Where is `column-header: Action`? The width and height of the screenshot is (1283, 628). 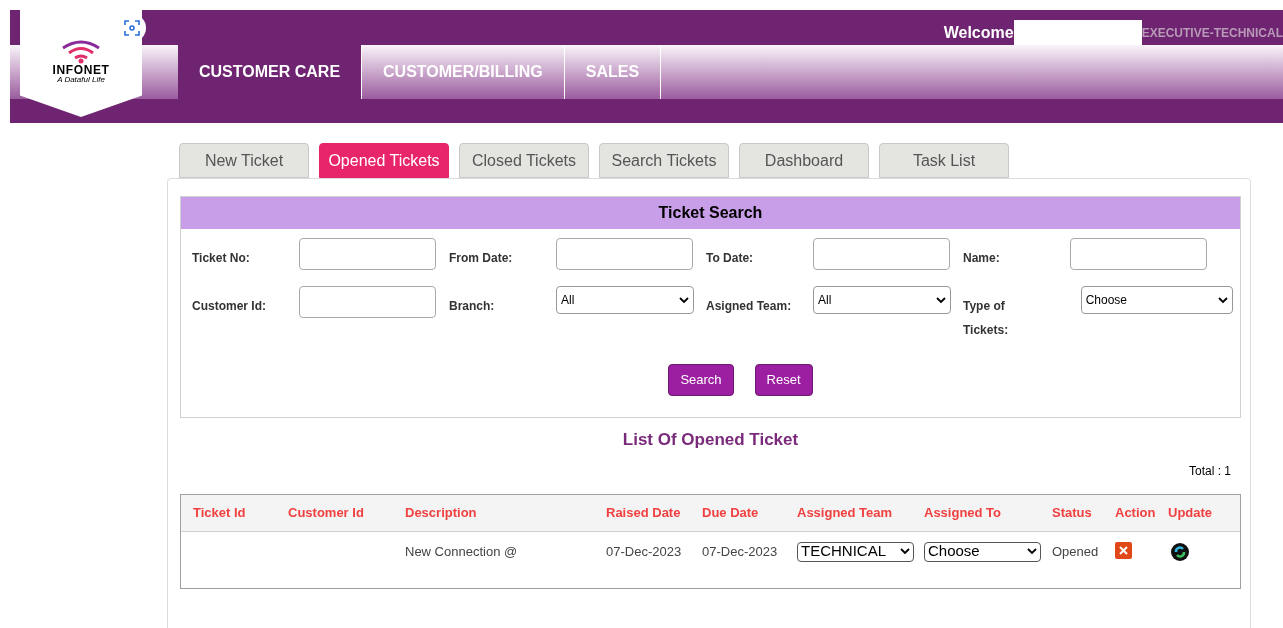
column-header: Action is located at coordinates (1136, 512).